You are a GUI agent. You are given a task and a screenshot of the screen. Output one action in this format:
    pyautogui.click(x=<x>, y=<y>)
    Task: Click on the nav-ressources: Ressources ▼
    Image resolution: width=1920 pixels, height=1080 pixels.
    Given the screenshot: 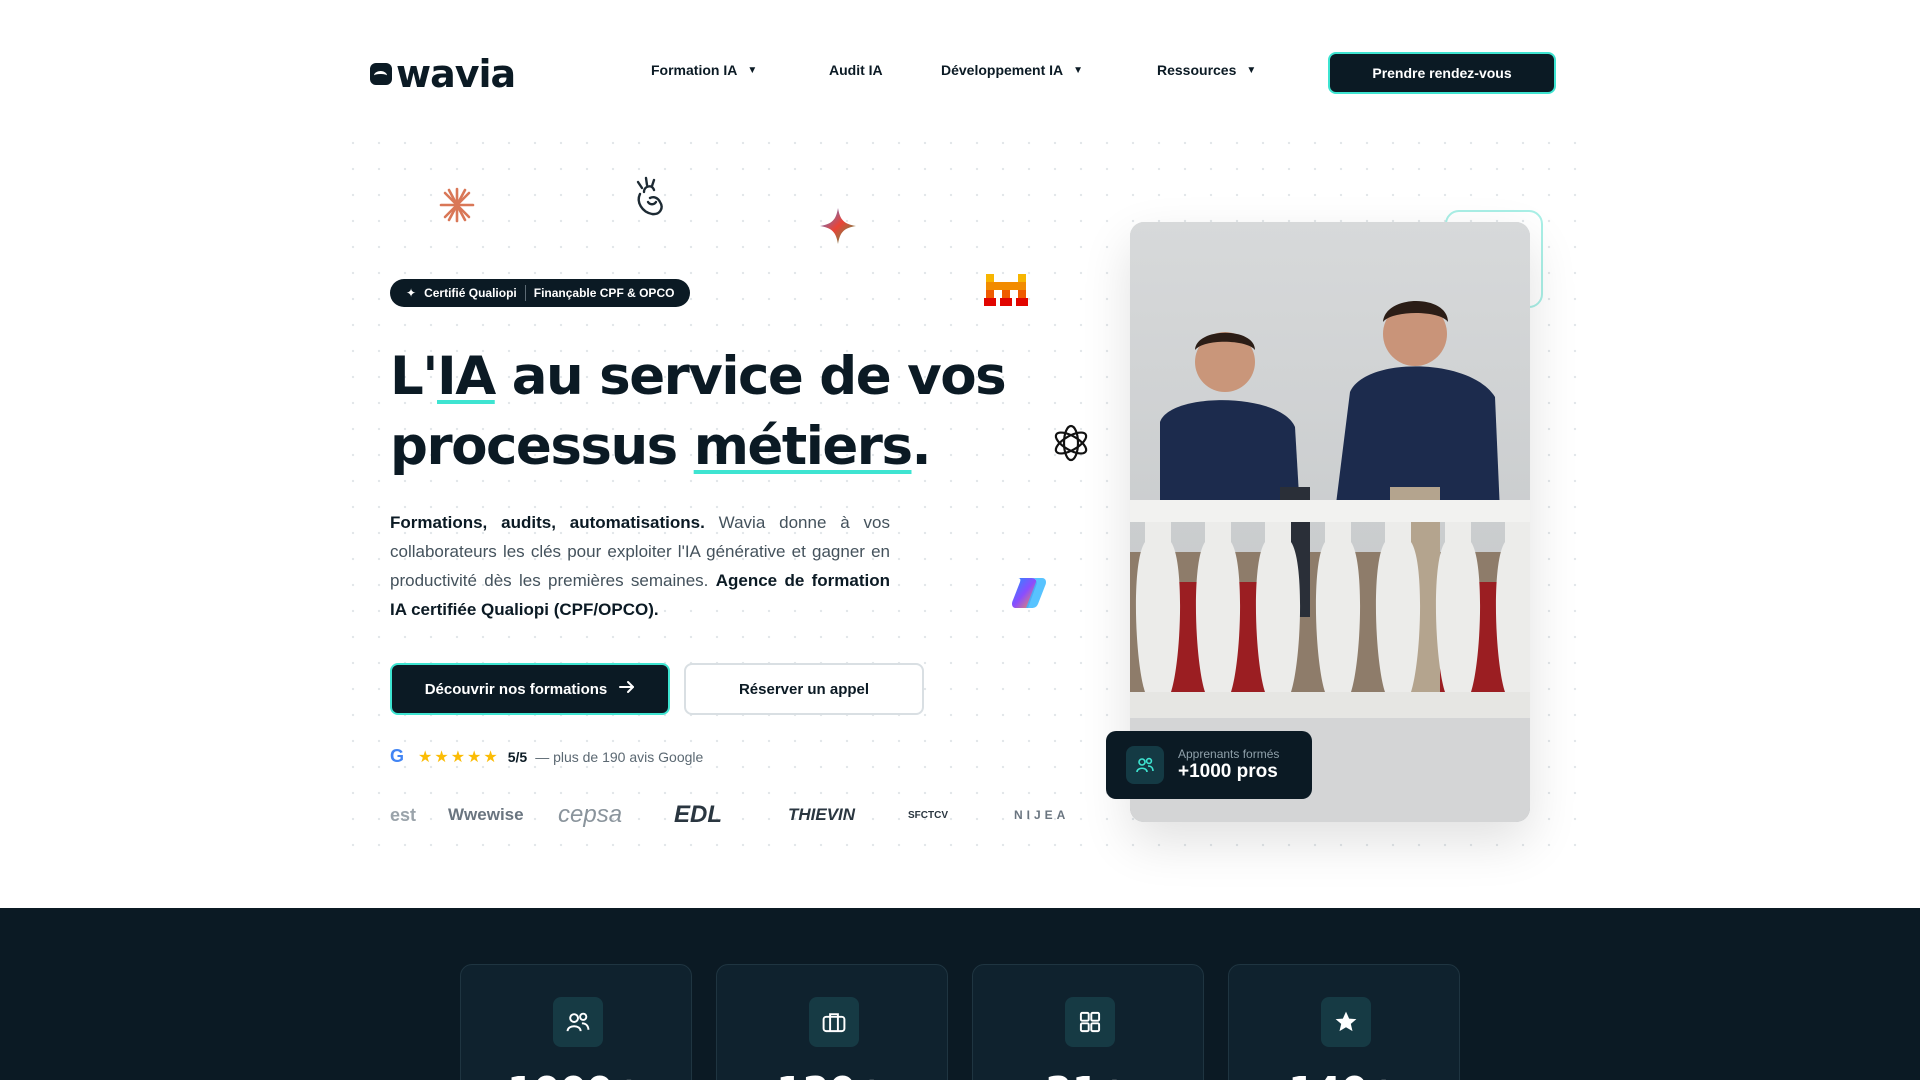 What is the action you would take?
    pyautogui.click(x=1206, y=70)
    